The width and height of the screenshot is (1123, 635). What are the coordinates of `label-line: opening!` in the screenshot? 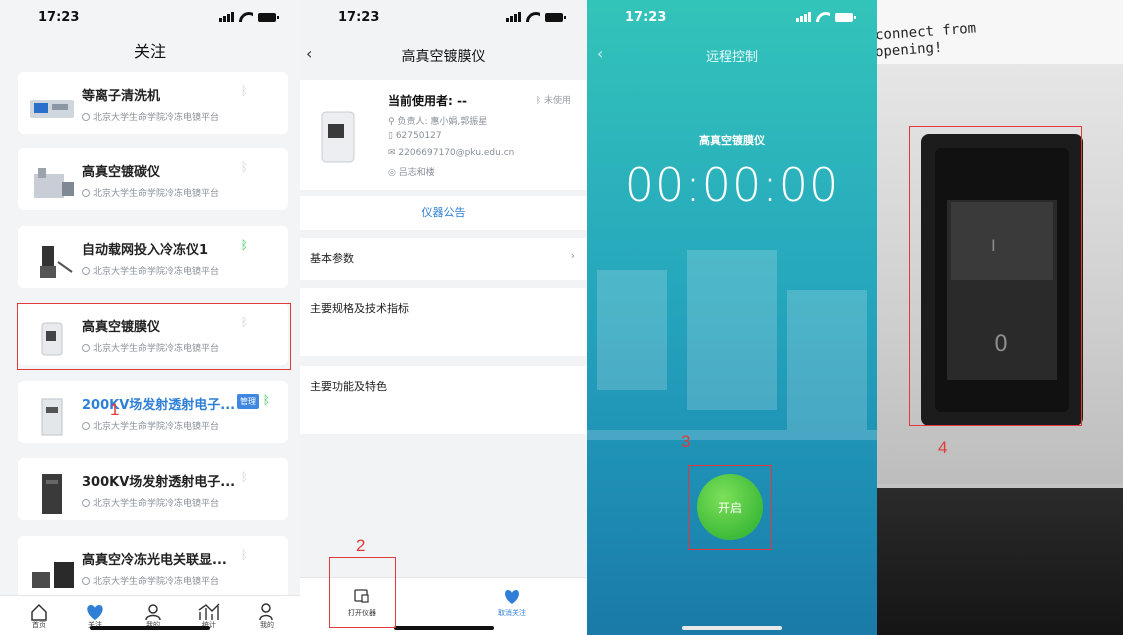 It's located at (910, 50).